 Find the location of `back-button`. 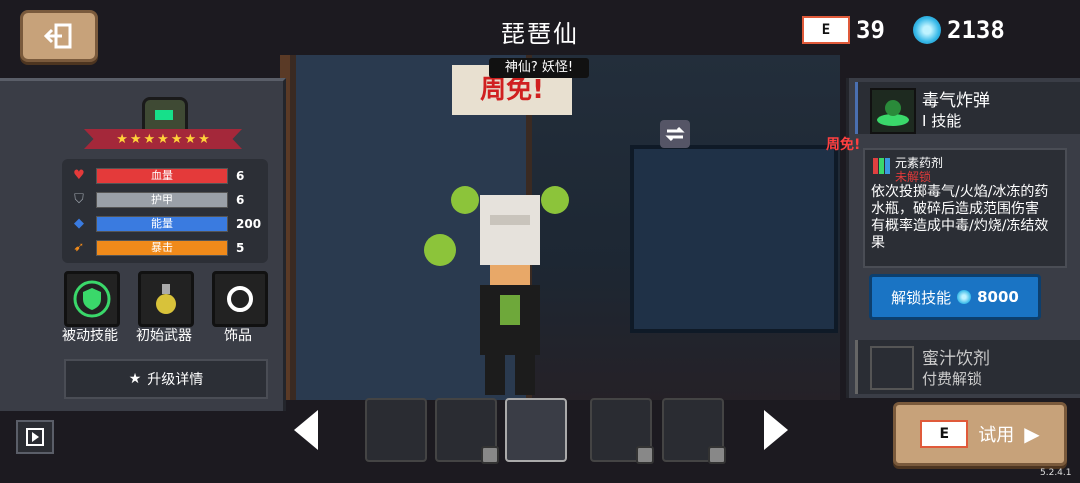

back-button is located at coordinates (59, 36).